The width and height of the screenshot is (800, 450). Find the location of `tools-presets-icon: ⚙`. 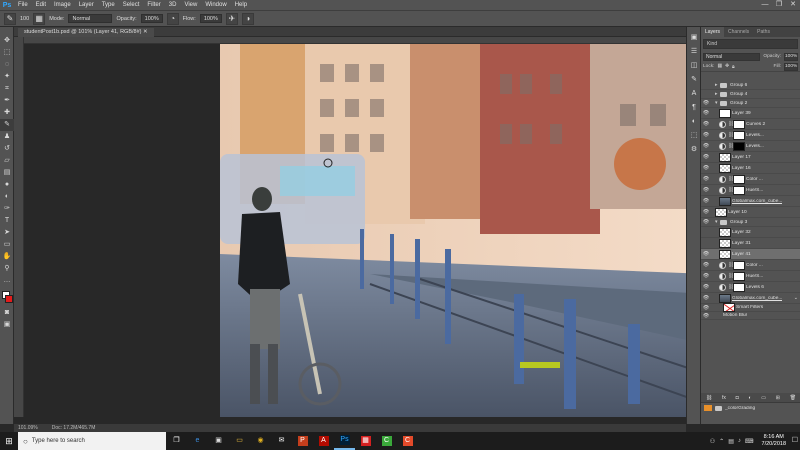

tools-presets-icon: ⚙ is located at coordinates (694, 150).